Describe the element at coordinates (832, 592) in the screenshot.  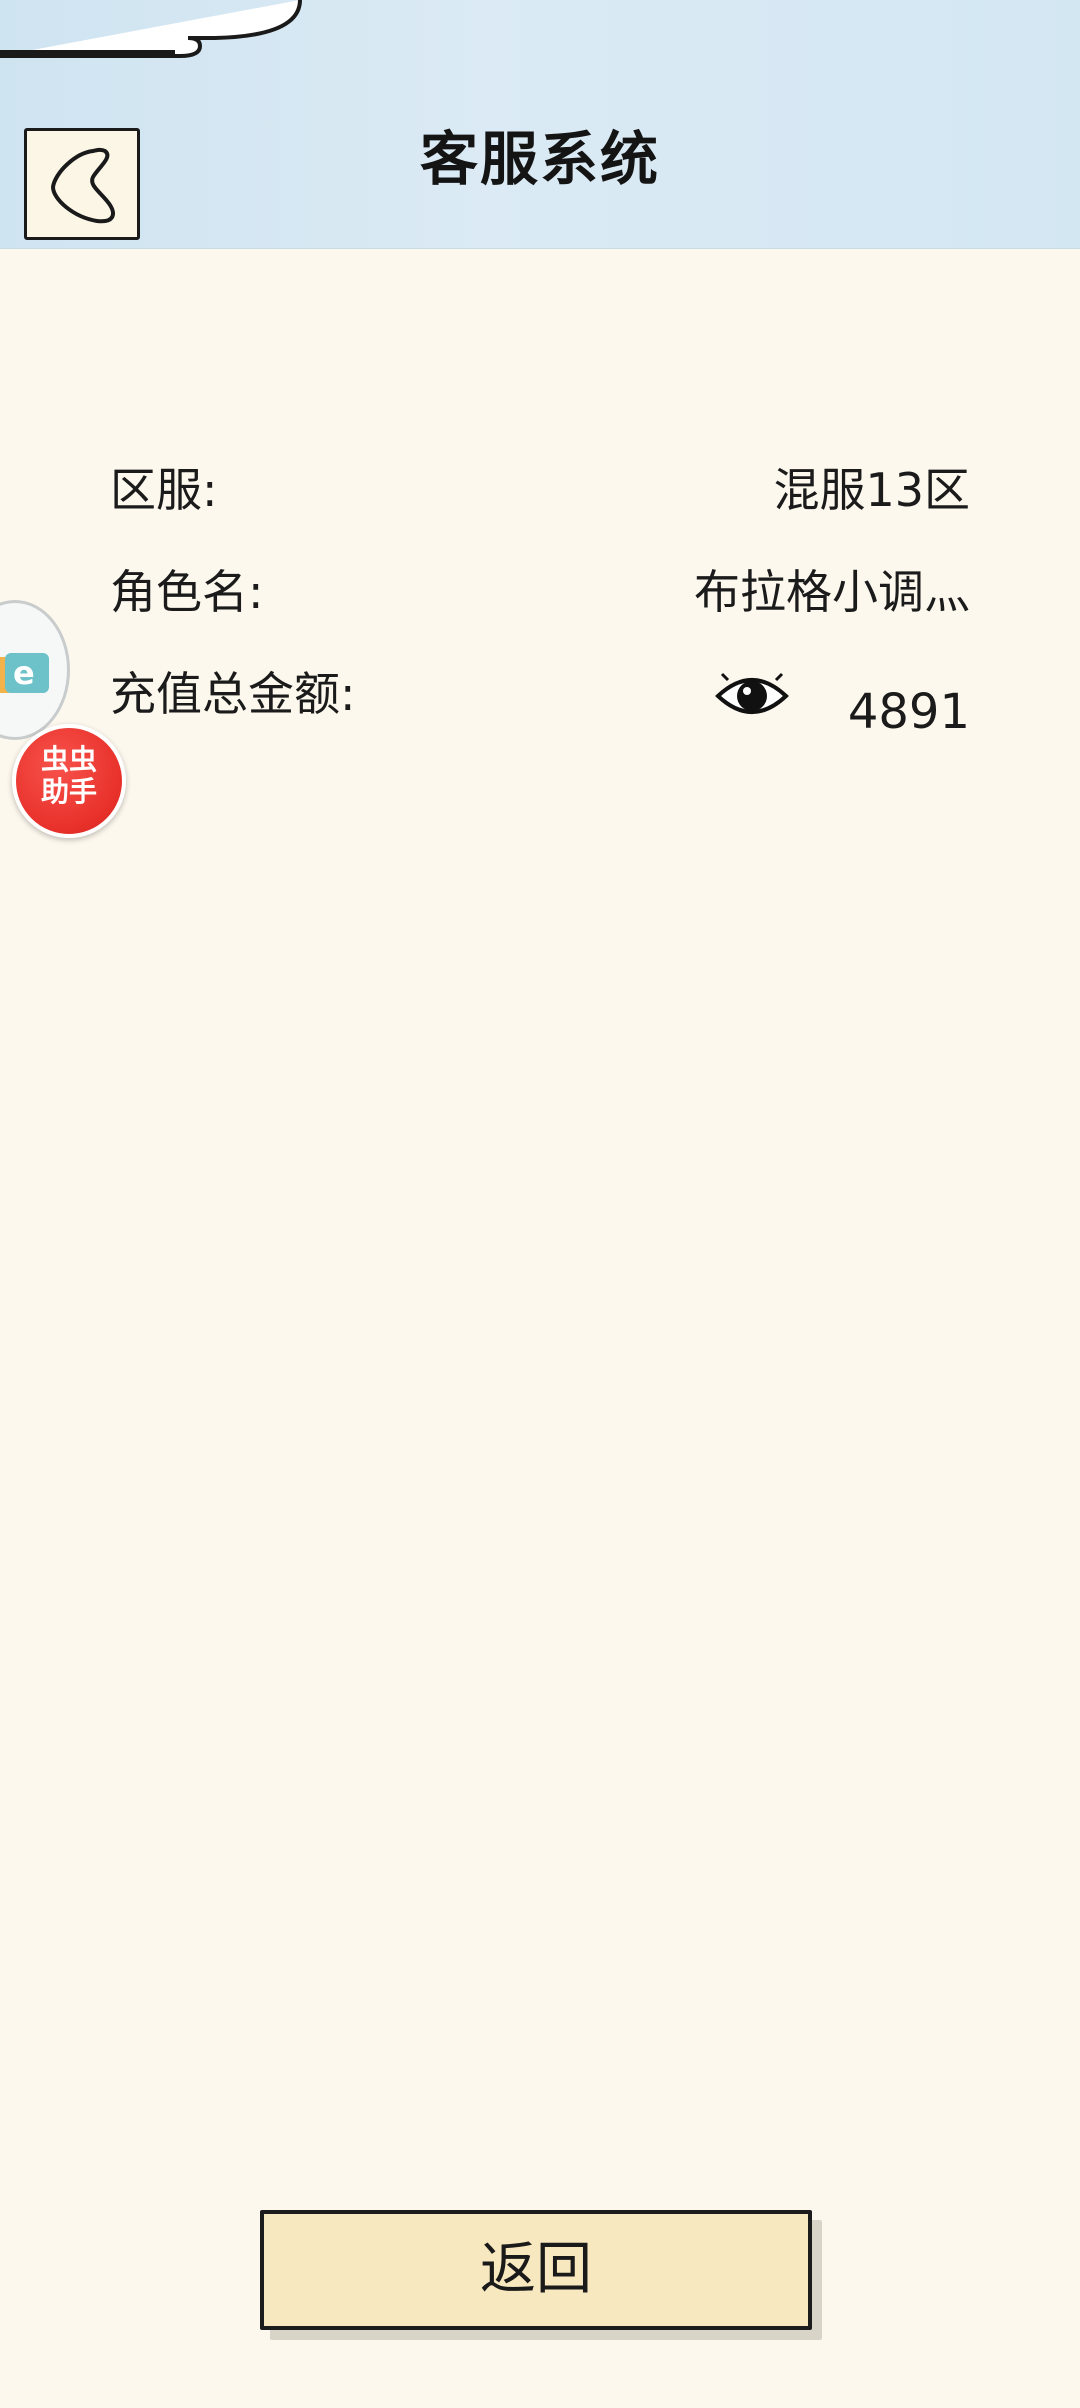
I see `role-value: 布拉格小调灬` at that location.